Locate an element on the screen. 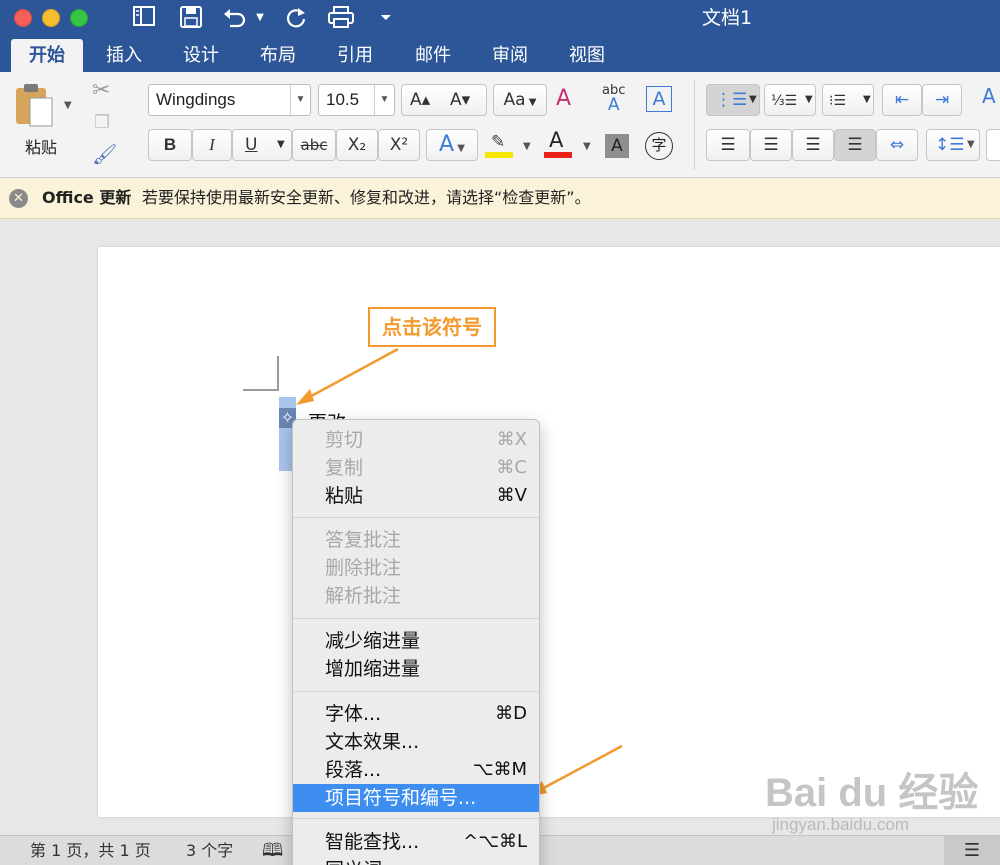 The height and width of the screenshot is (865, 1000). word-count: 3 个字 is located at coordinates (209, 850).